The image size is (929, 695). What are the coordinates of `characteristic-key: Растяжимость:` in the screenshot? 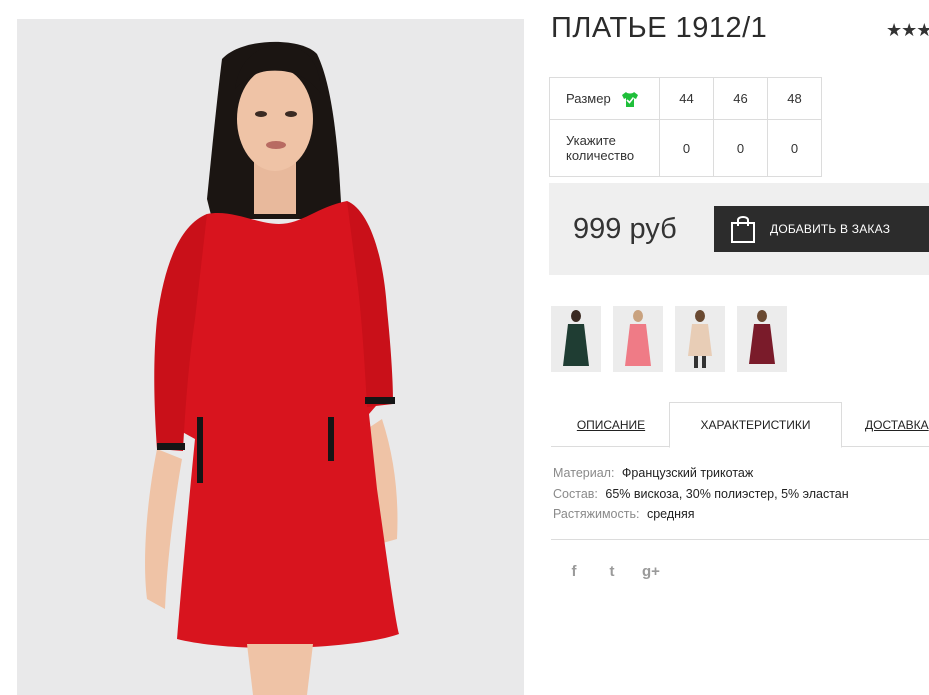 It's located at (596, 514).